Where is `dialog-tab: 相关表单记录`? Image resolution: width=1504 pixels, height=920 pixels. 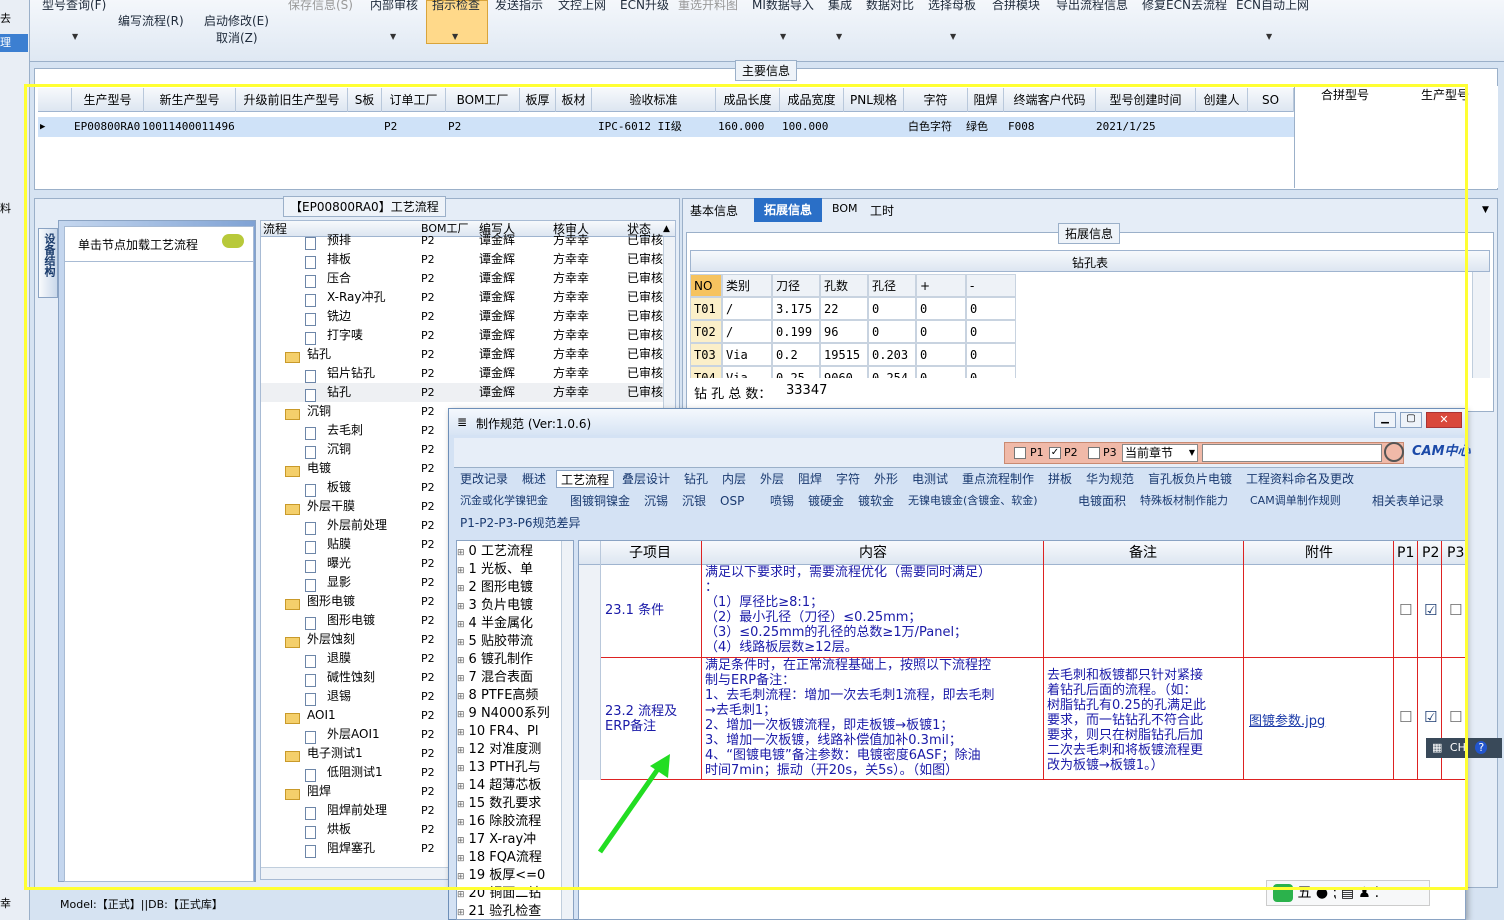 dialog-tab: 相关表单记录 is located at coordinates (1409, 501).